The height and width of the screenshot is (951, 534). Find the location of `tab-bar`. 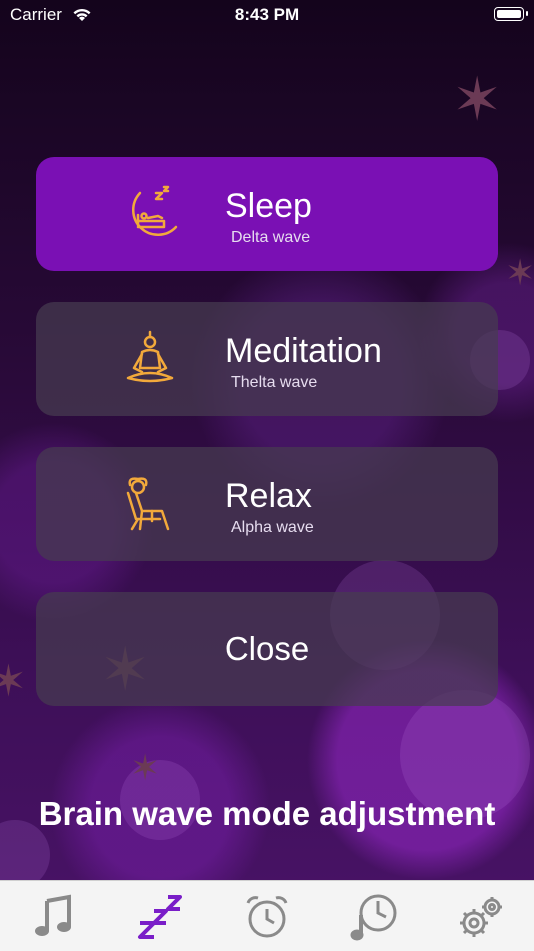

tab-bar is located at coordinates (267, 915).